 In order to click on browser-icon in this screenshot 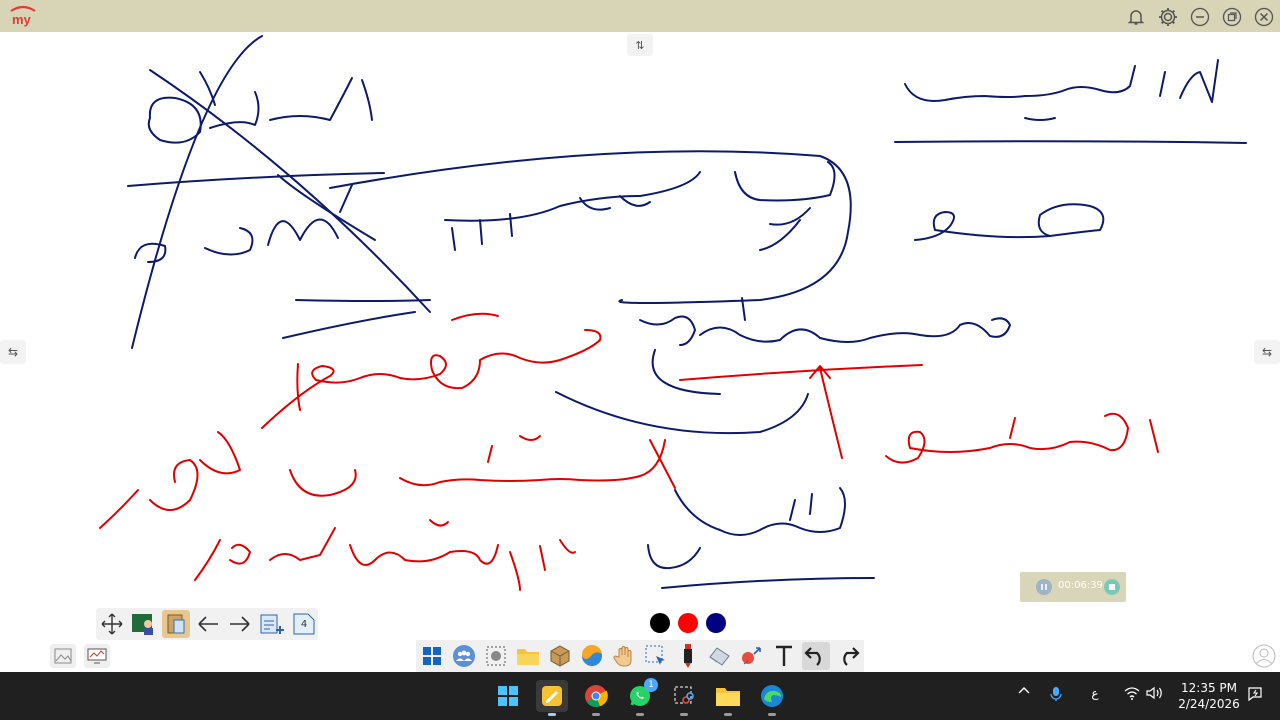, I will do `click(592, 656)`.